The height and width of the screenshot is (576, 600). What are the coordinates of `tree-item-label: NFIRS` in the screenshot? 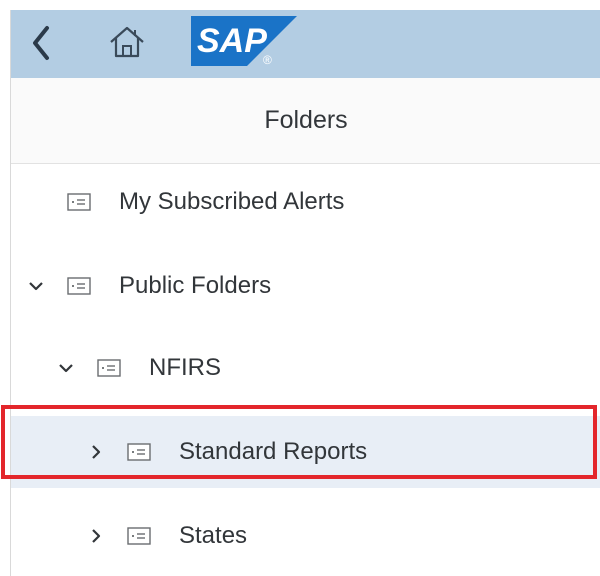 It's located at (185, 367).